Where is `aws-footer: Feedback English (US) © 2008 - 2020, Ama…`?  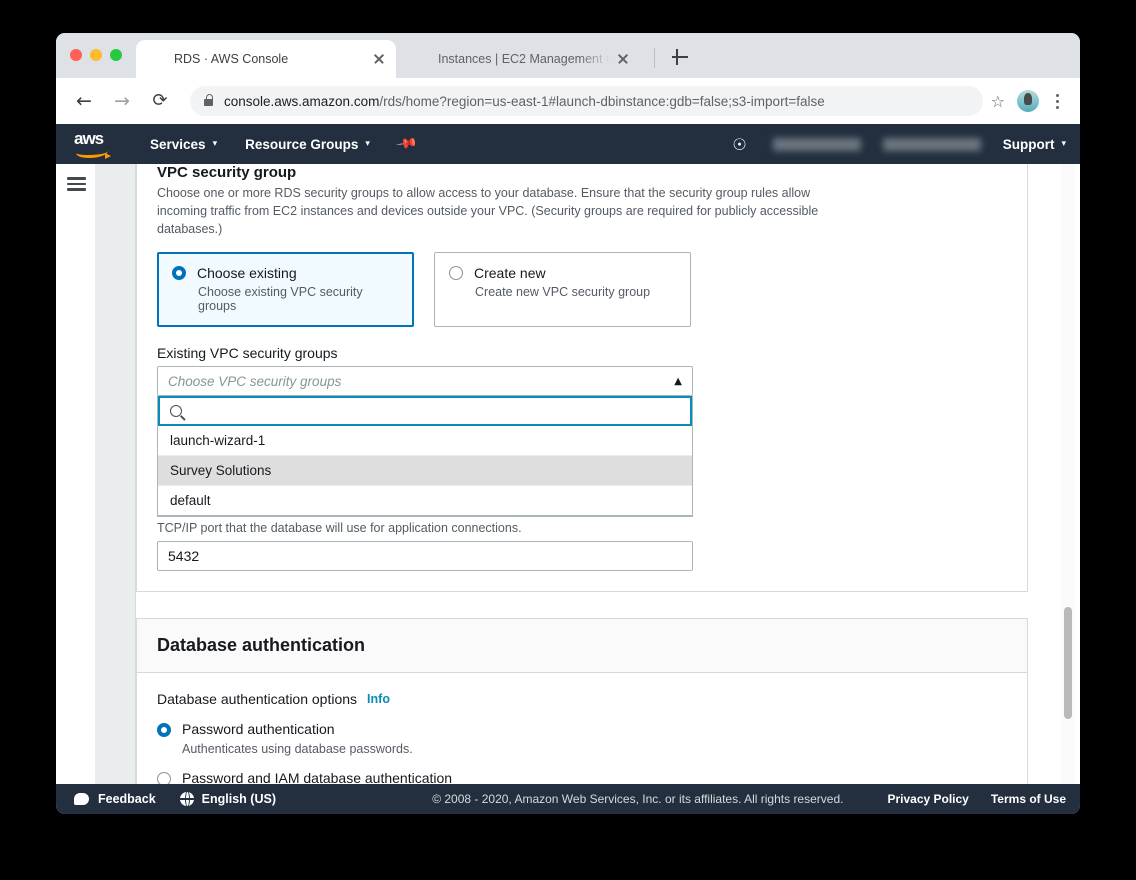 aws-footer: Feedback English (US) © 2008 - 2020, Ama… is located at coordinates (568, 799).